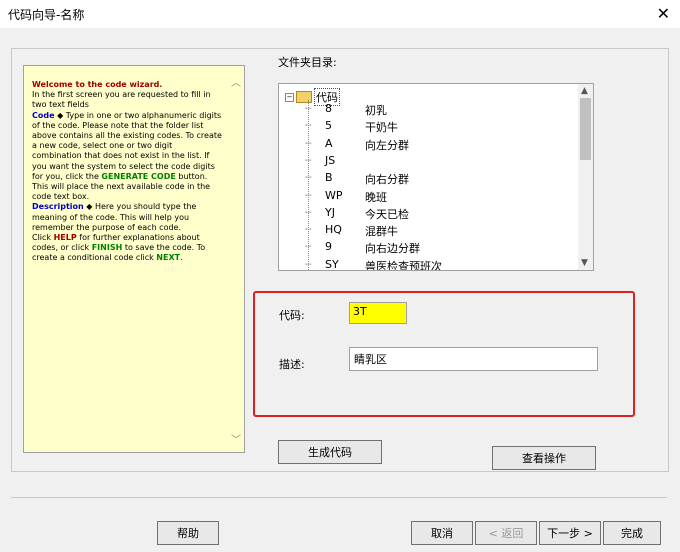  I want to click on tree-item-code: 5, so click(328, 126).